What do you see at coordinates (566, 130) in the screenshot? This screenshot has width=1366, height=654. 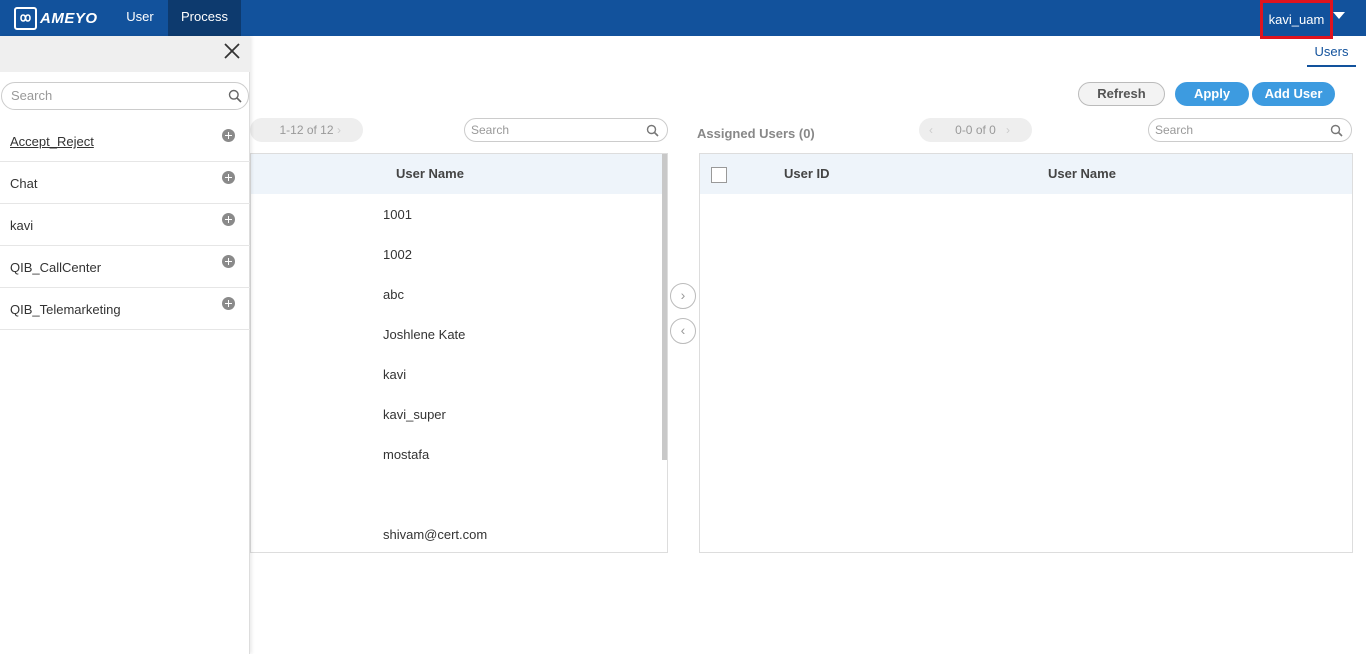 I see `available-search-input: Search` at bounding box center [566, 130].